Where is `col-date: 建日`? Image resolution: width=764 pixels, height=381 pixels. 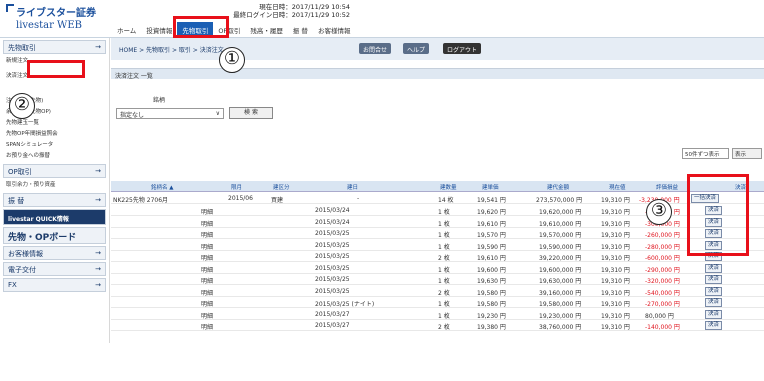 col-date: 建日 is located at coordinates (353, 188).